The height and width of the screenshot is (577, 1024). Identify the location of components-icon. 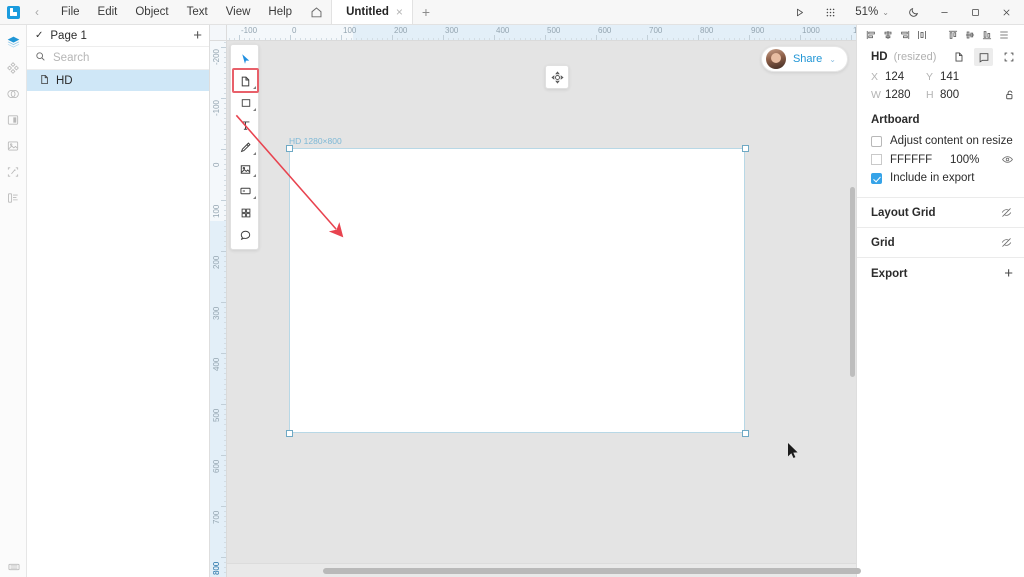
(13, 68).